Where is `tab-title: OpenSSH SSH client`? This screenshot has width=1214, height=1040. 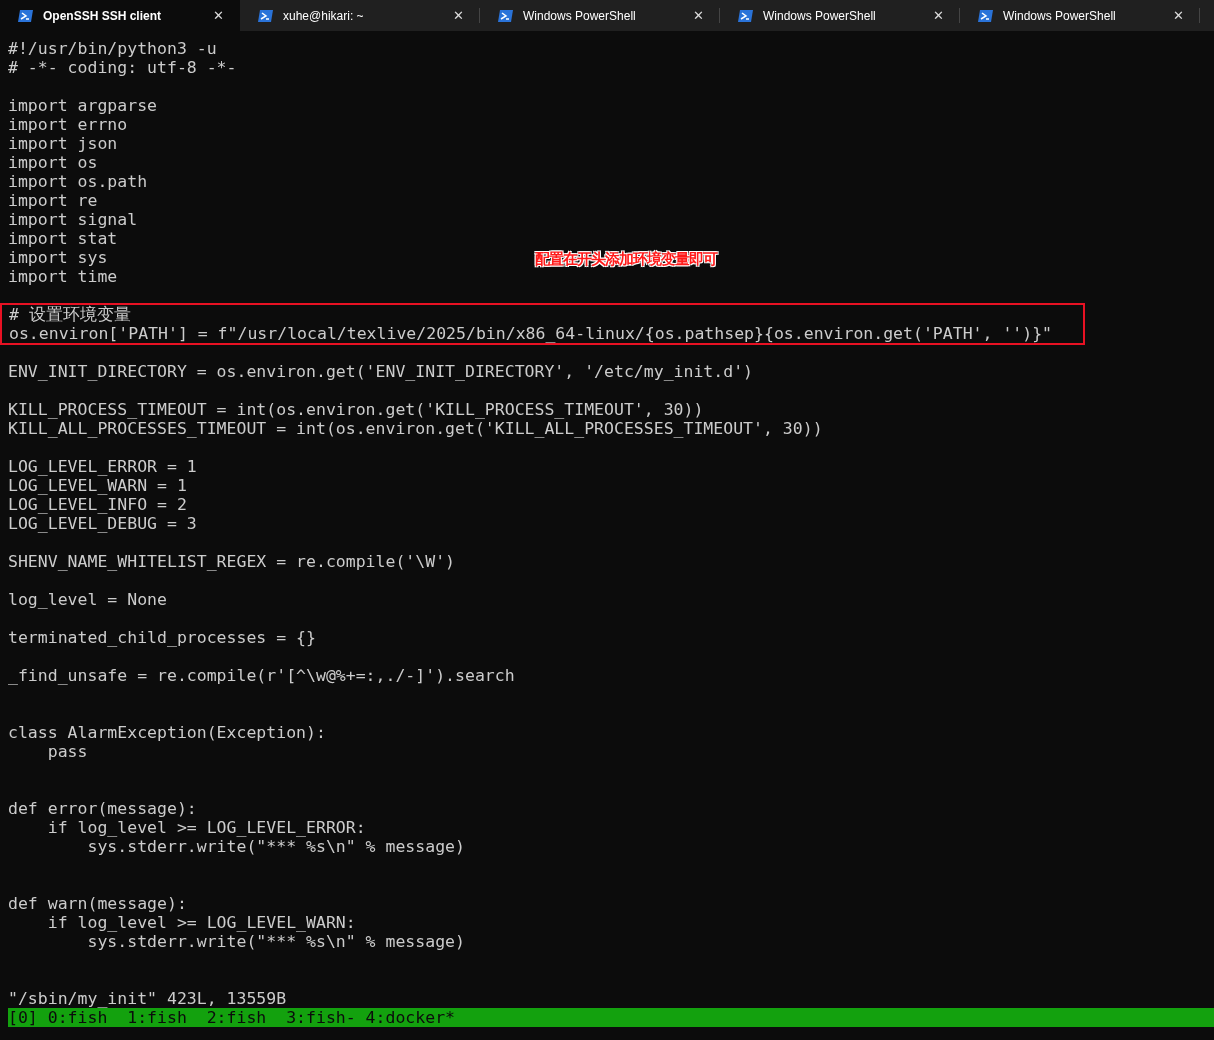
tab-title: OpenSSH SSH client is located at coordinates (103, 15).